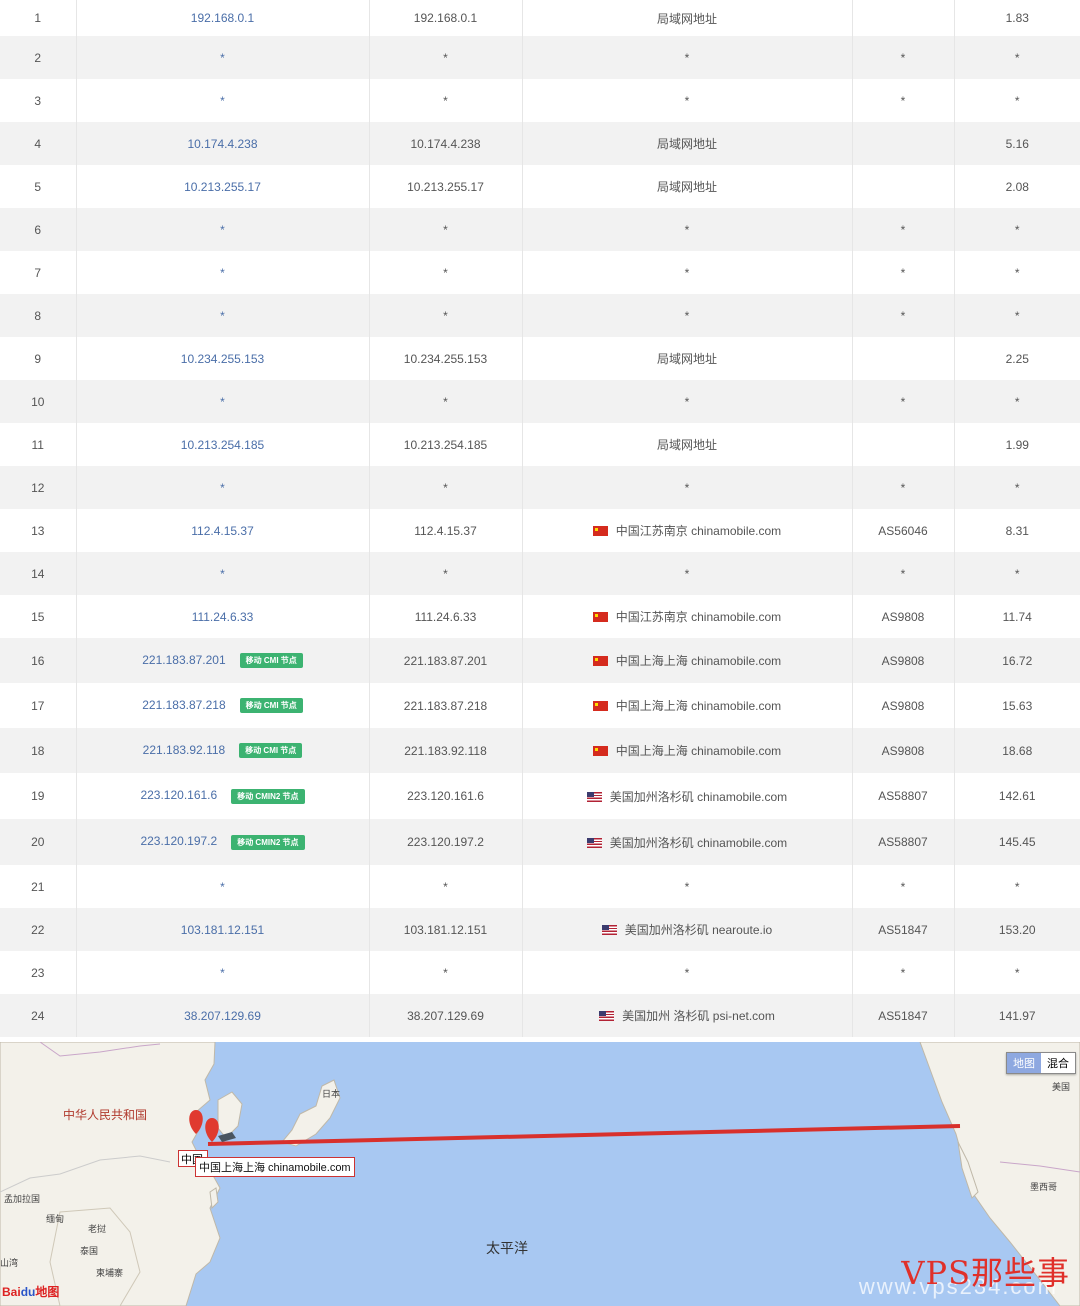 This screenshot has height=1306, width=1080. Describe the element at coordinates (1016, 186) in the screenshot. I see `latency-ms: 2.08` at that location.